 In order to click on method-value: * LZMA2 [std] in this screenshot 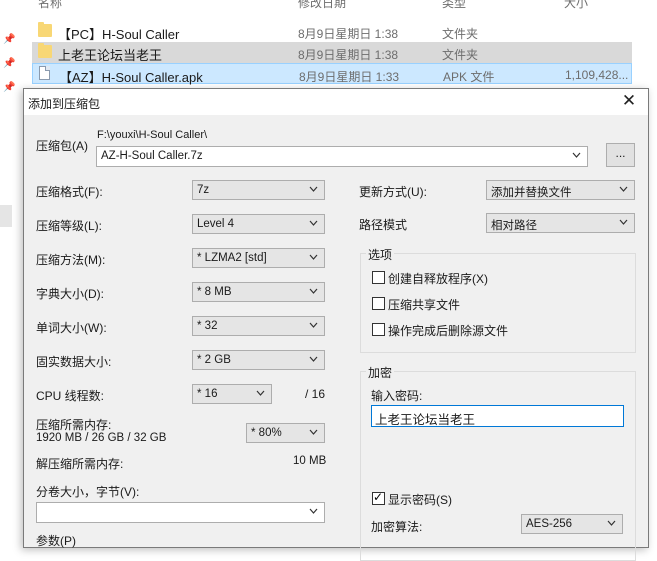, I will do `click(232, 258)`.